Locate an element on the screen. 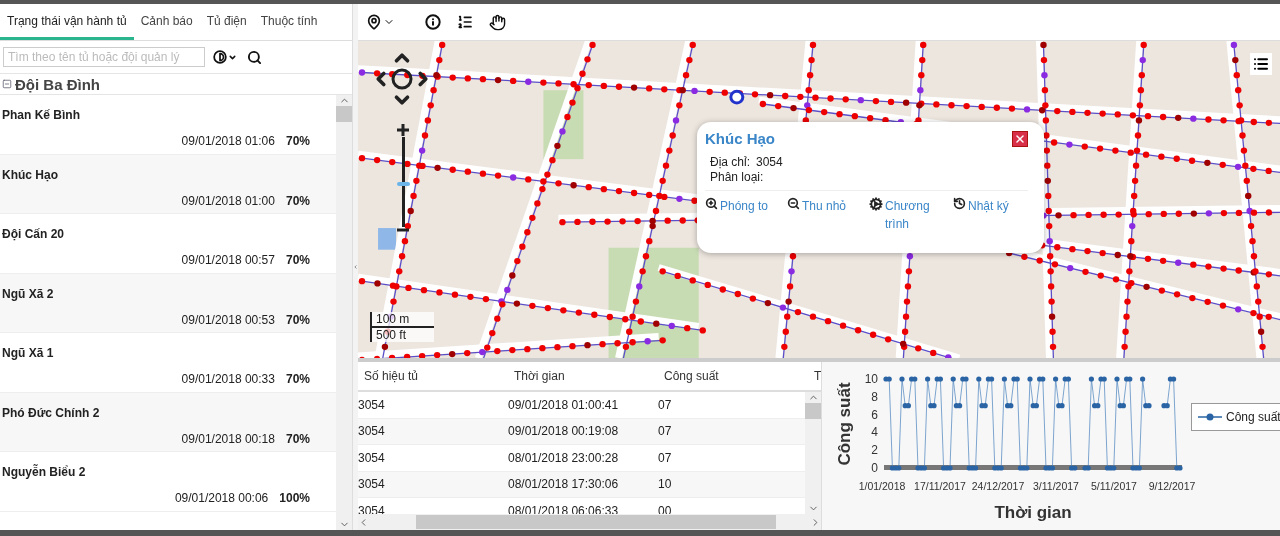 Image resolution: width=1280 pixels, height=536 pixels. cabinet-time: 09/01/2018 00:18 is located at coordinates (228, 438).